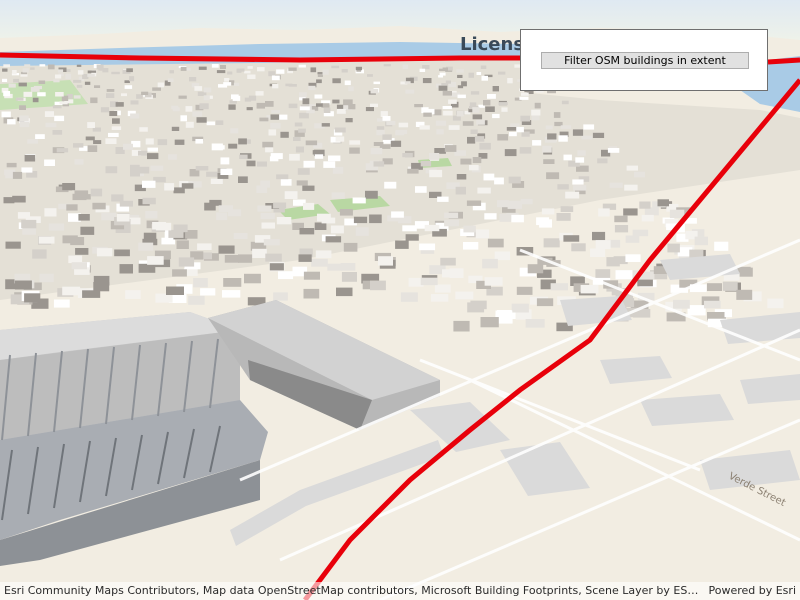 The image size is (800, 600). What do you see at coordinates (645, 60) in the screenshot?
I see `filter-osm-buildings-button: Filter OSM buildings in extent` at bounding box center [645, 60].